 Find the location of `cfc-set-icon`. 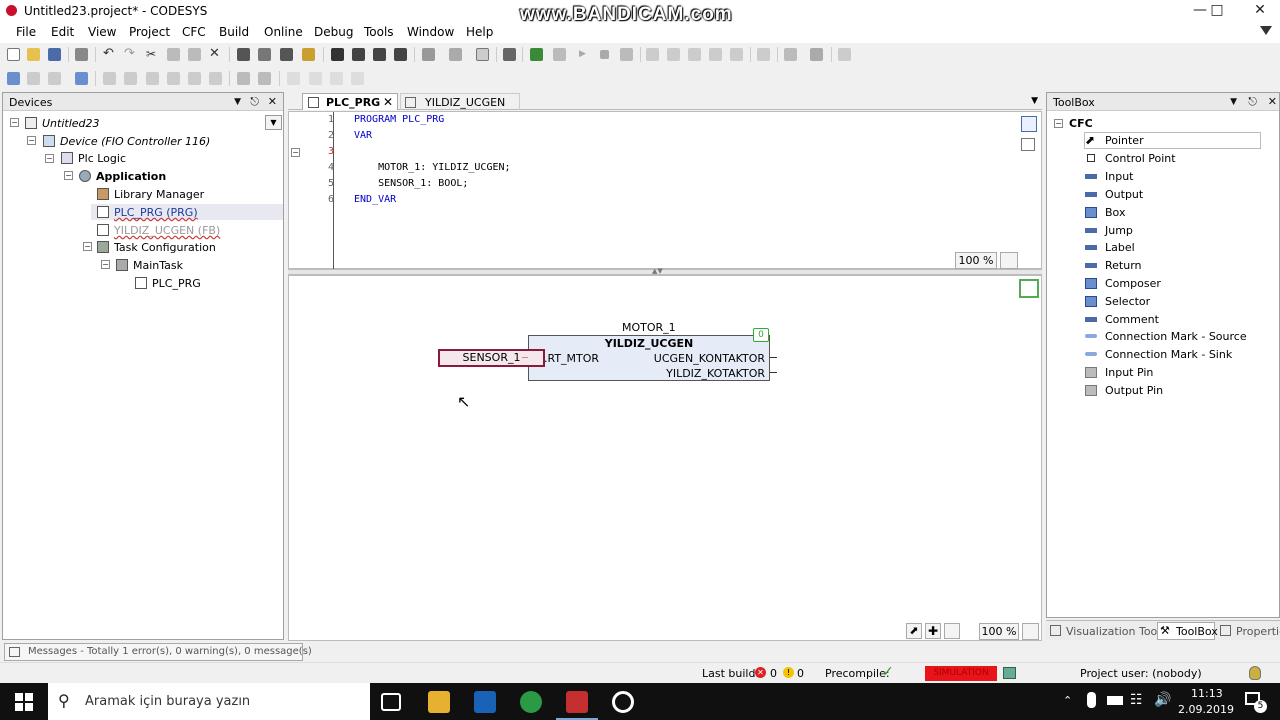

cfc-set-icon is located at coordinates (152, 78).